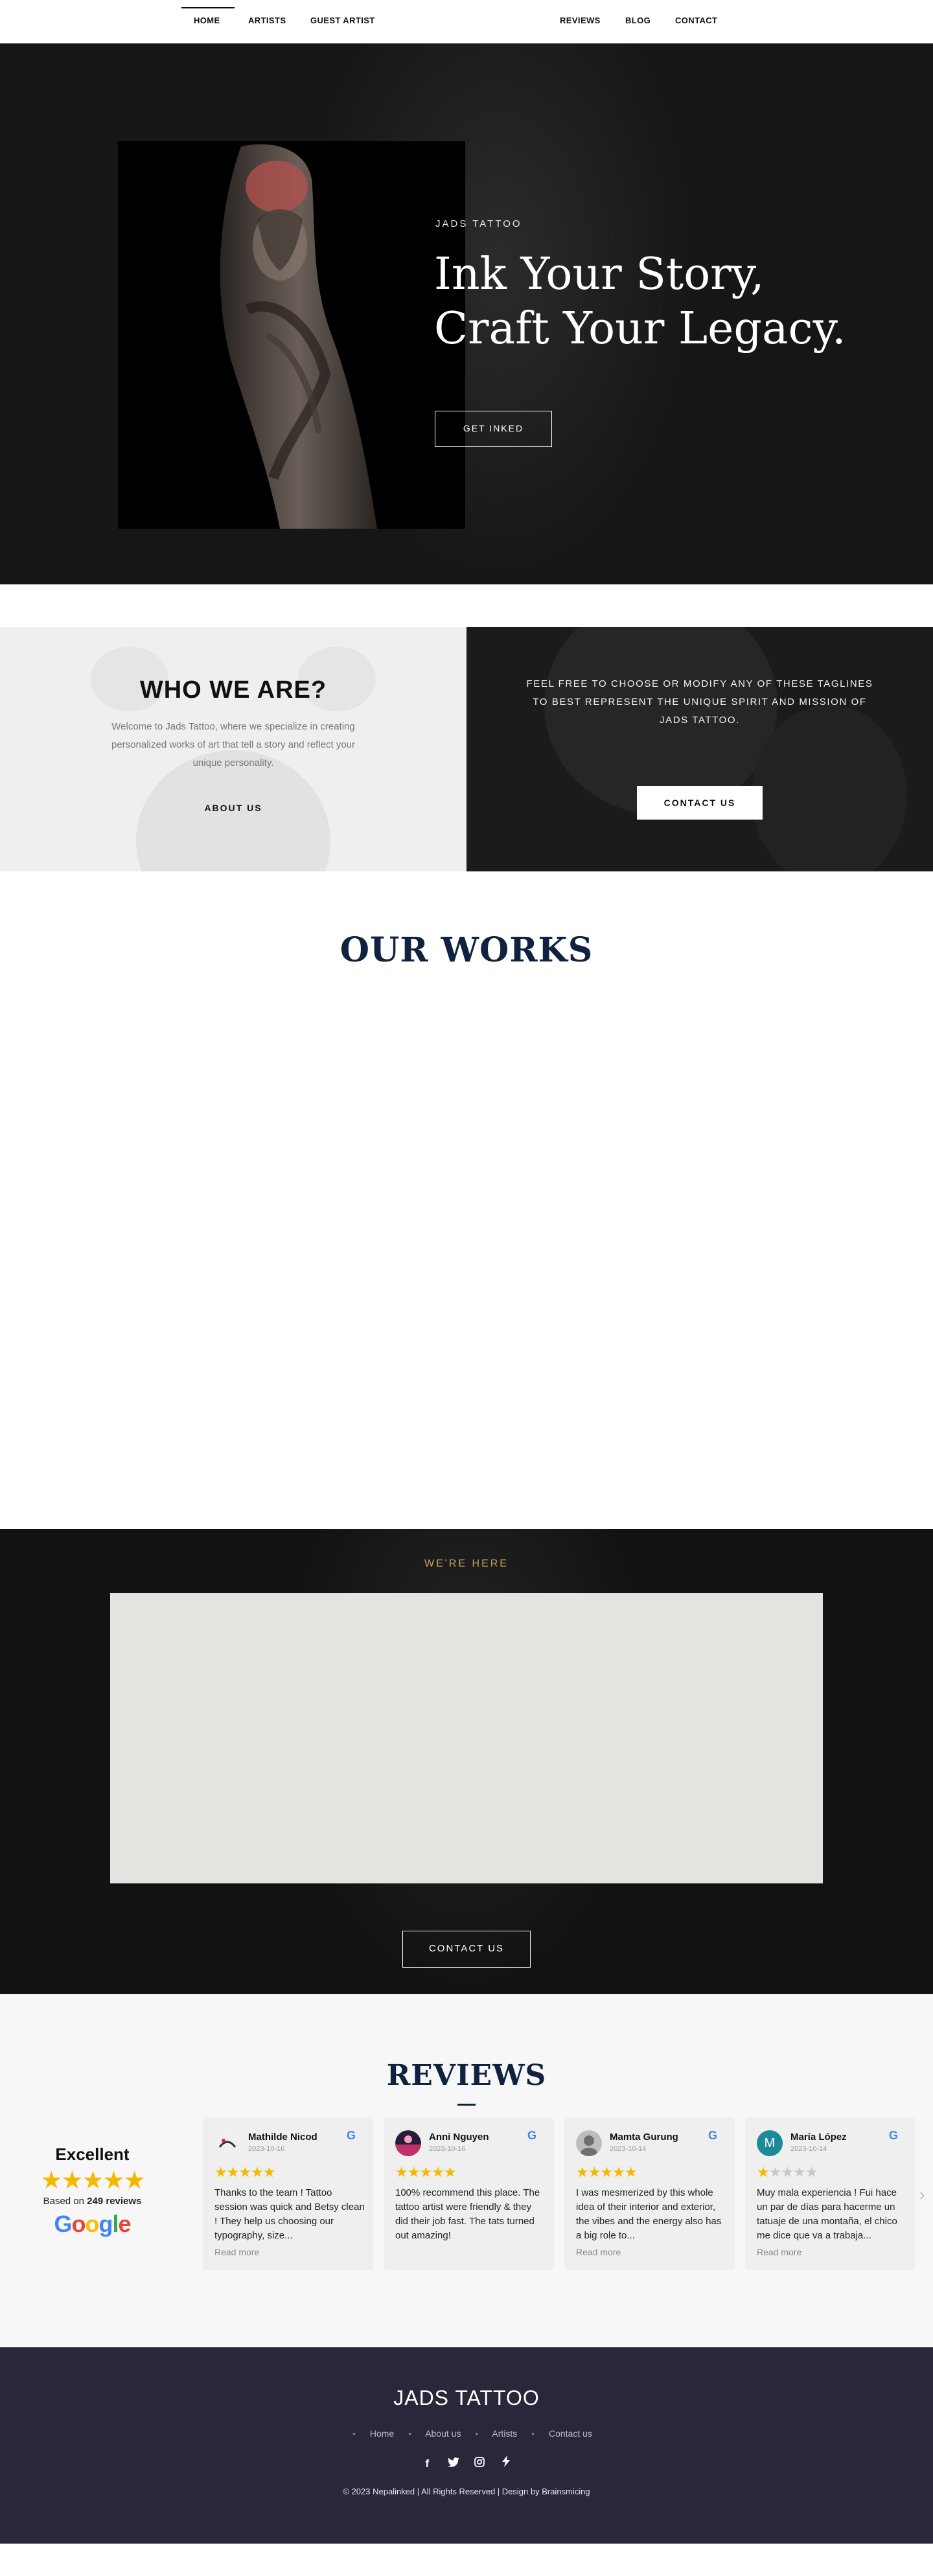 This screenshot has width=933, height=2576. I want to click on zap-icon, so click(506, 2462).